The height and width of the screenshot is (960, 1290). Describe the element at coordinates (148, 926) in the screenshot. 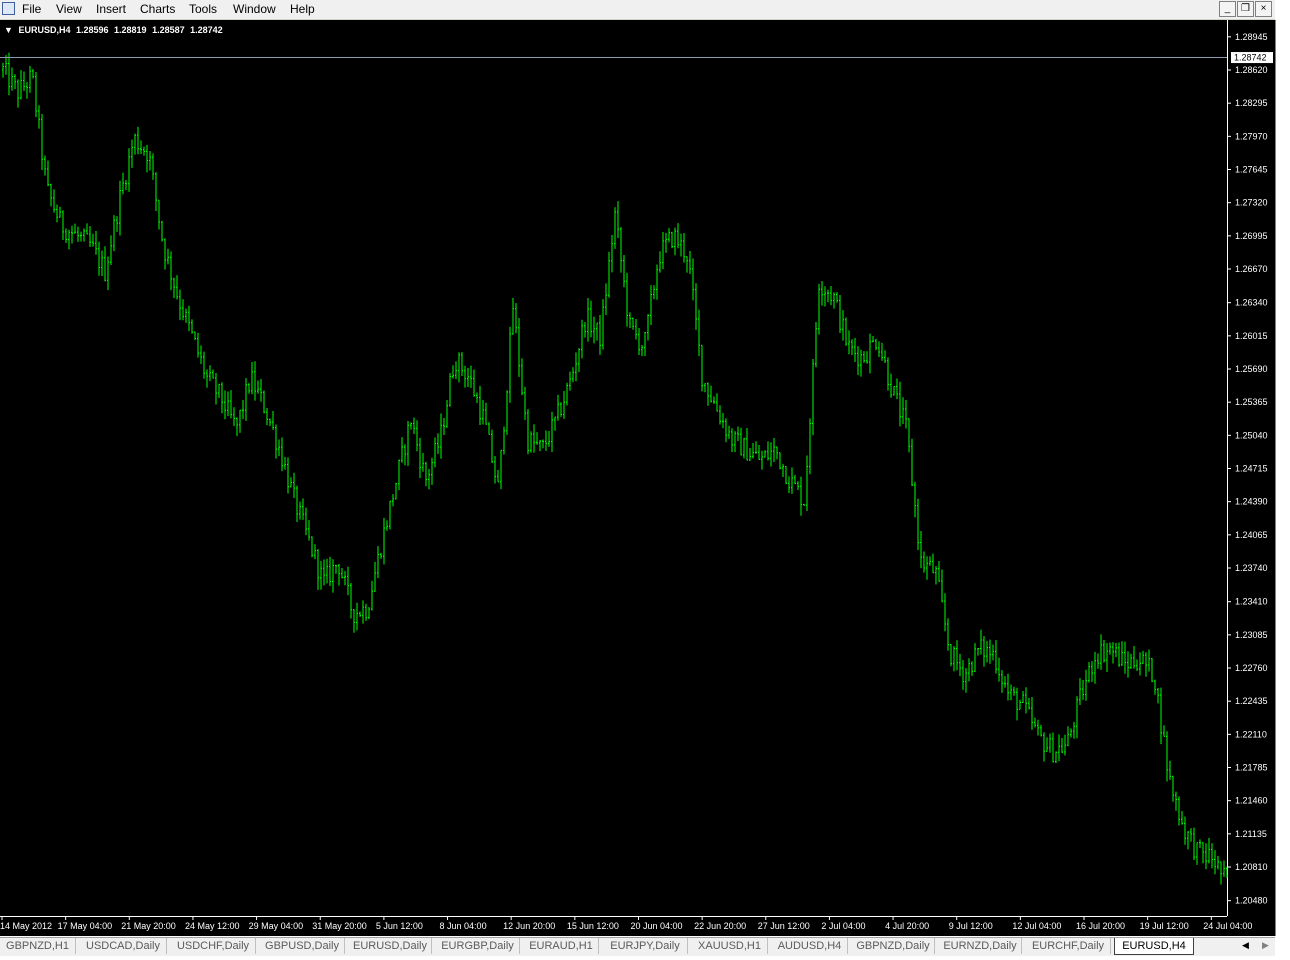

I see `x-tick-label: 21 May 20:00` at that location.